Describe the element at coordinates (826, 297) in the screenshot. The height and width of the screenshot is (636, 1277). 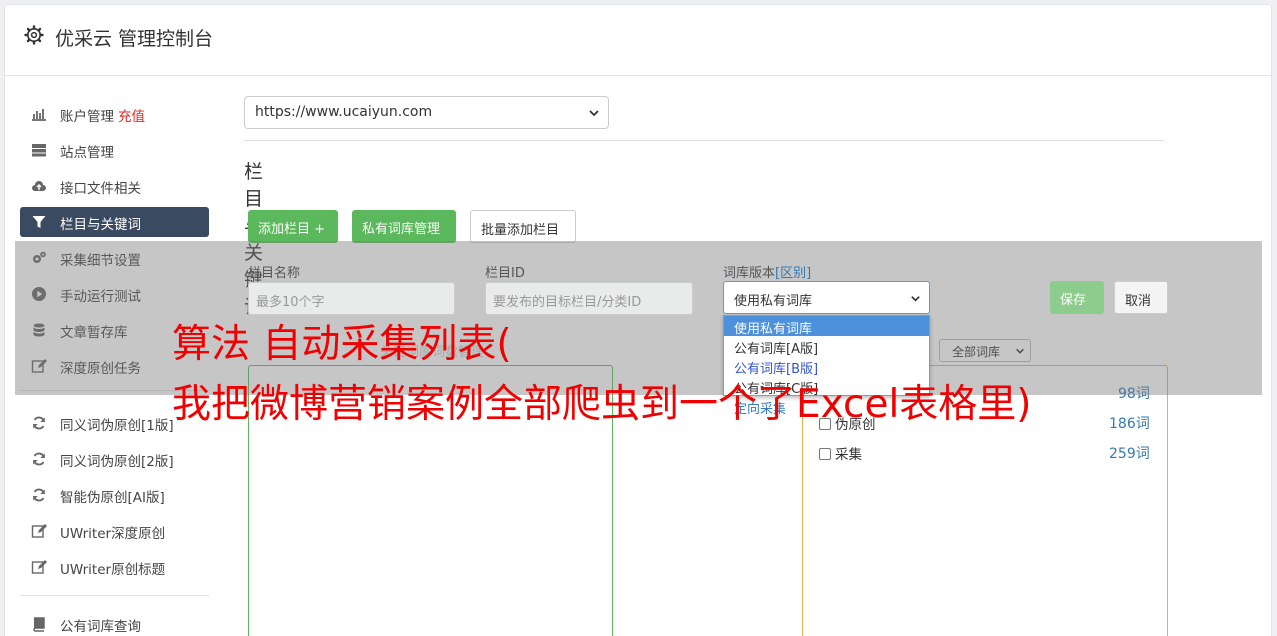
I see `lib-version-select: 使用私有词库` at that location.